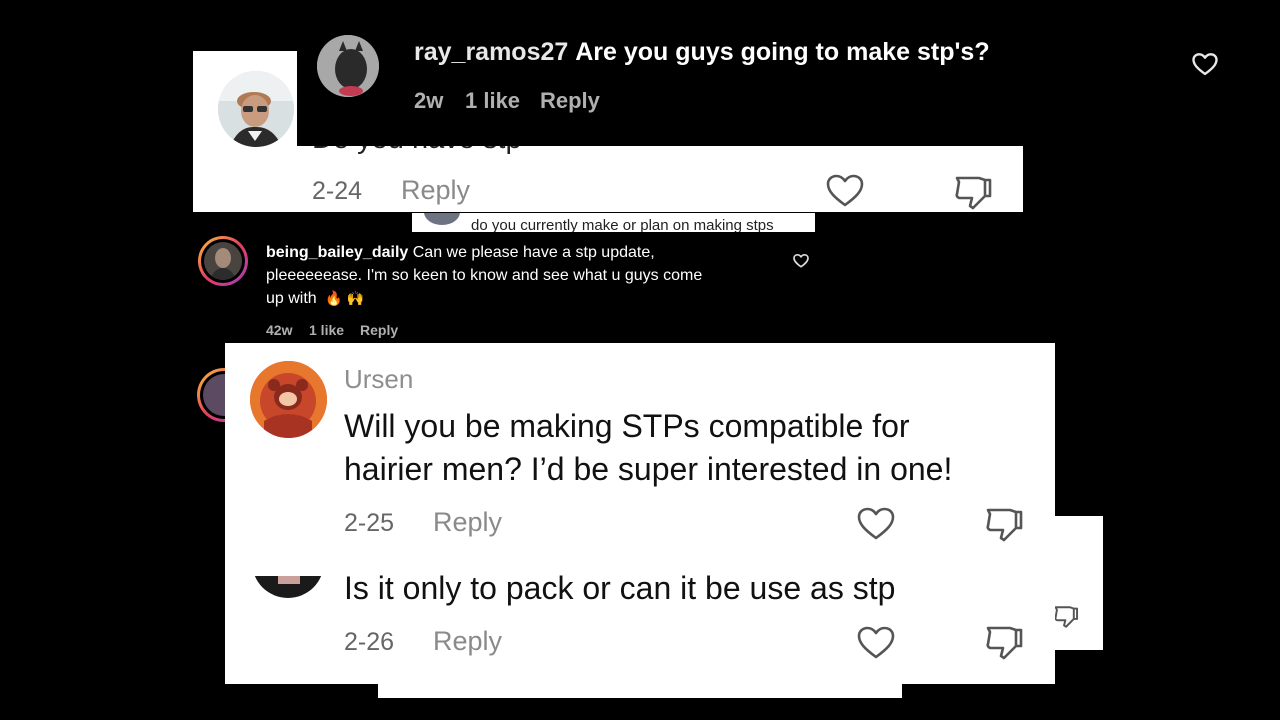 This screenshot has width=1280, height=720. Describe the element at coordinates (435, 190) in the screenshot. I see `reply-button: Reply` at that location.